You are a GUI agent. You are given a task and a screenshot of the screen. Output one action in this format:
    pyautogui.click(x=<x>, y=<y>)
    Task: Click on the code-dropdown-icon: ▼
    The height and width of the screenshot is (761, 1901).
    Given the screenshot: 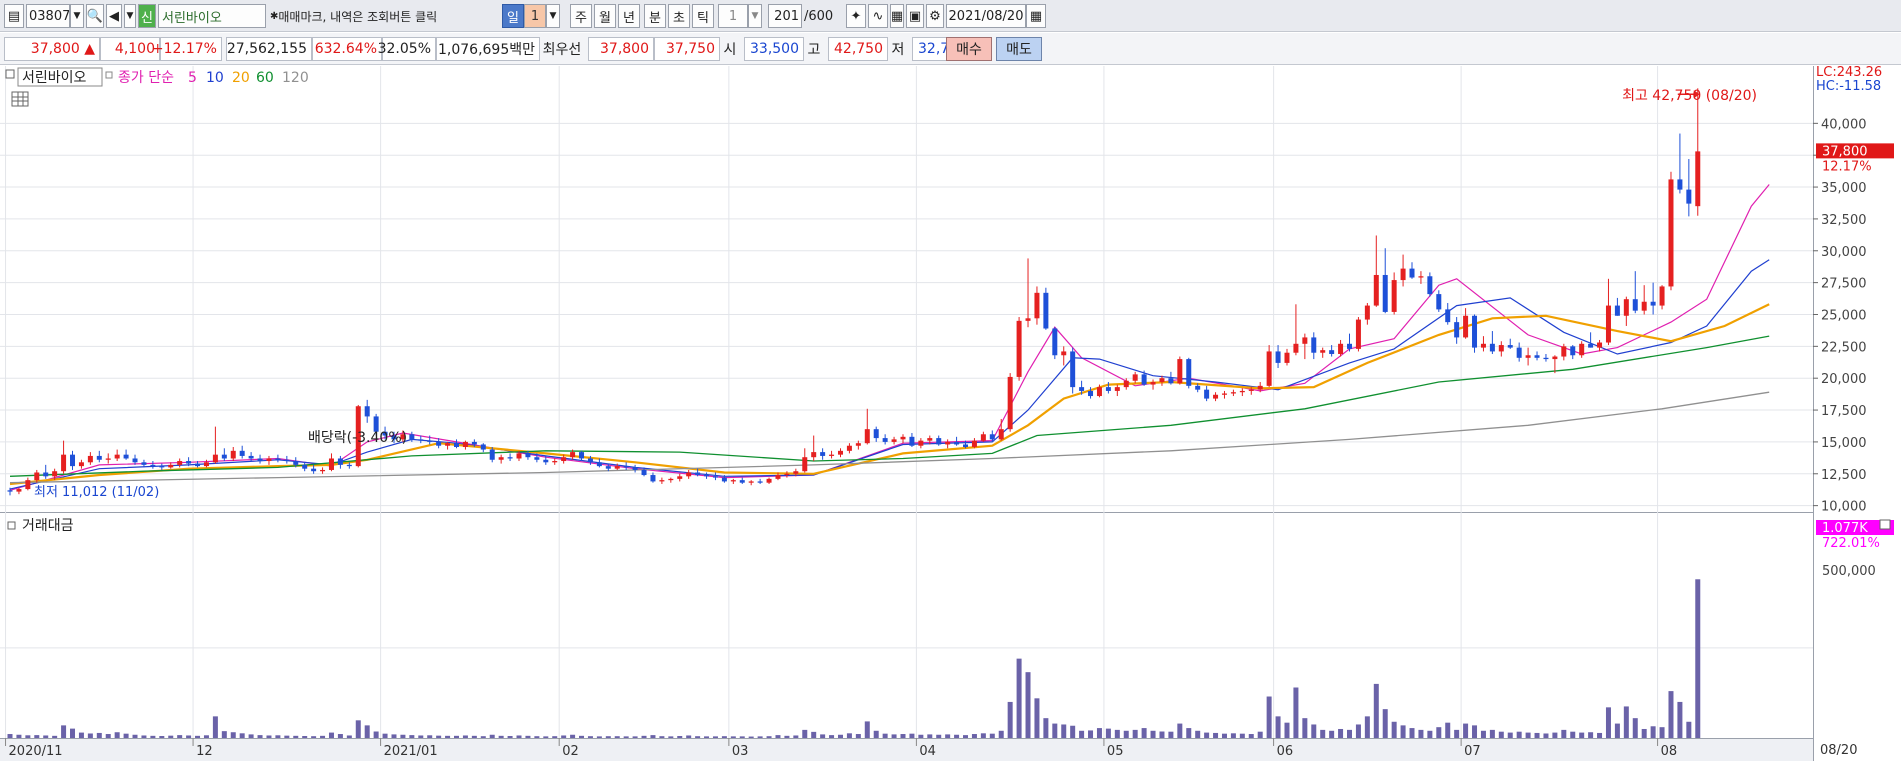 What is the action you would take?
    pyautogui.click(x=77, y=16)
    